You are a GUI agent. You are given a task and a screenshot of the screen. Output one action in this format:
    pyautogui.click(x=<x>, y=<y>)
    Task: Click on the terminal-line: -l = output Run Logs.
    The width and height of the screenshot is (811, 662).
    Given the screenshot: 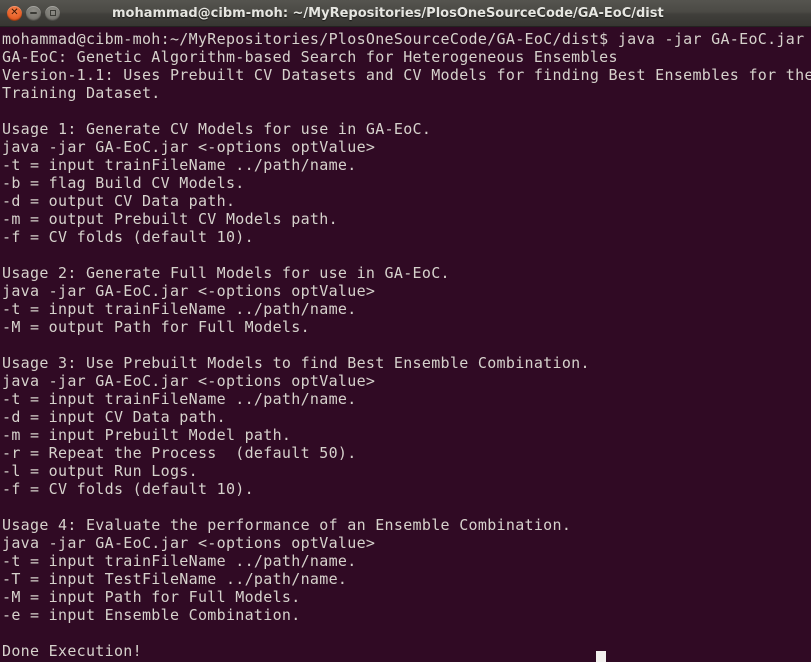 What is the action you would take?
    pyautogui.click(x=100, y=471)
    